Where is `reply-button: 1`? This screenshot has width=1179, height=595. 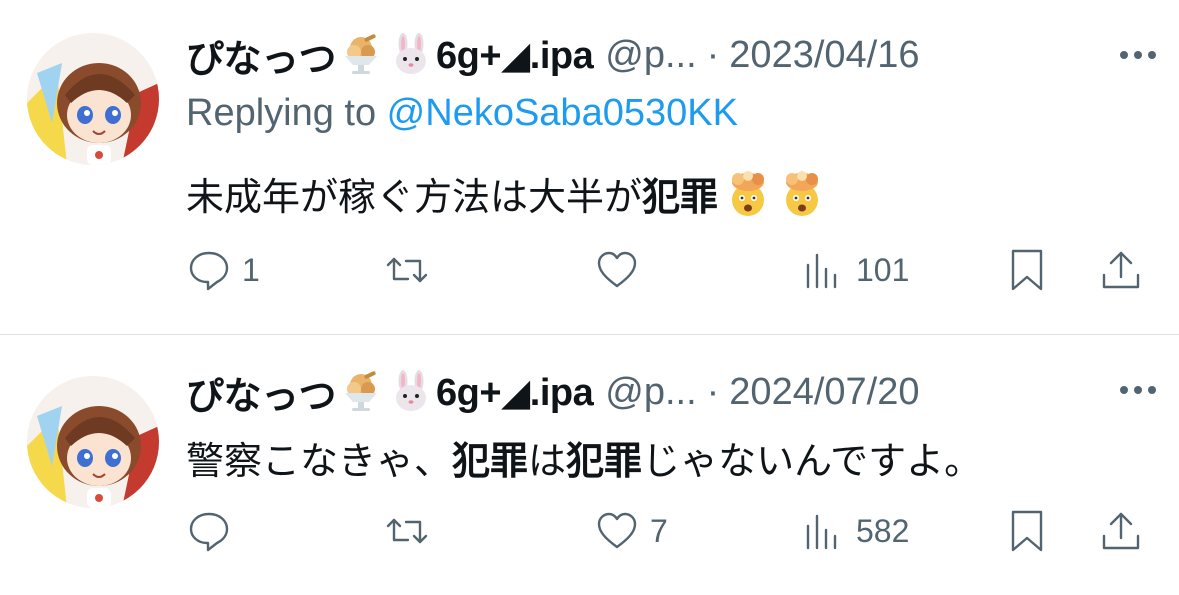
reply-button: 1 is located at coordinates (223, 270).